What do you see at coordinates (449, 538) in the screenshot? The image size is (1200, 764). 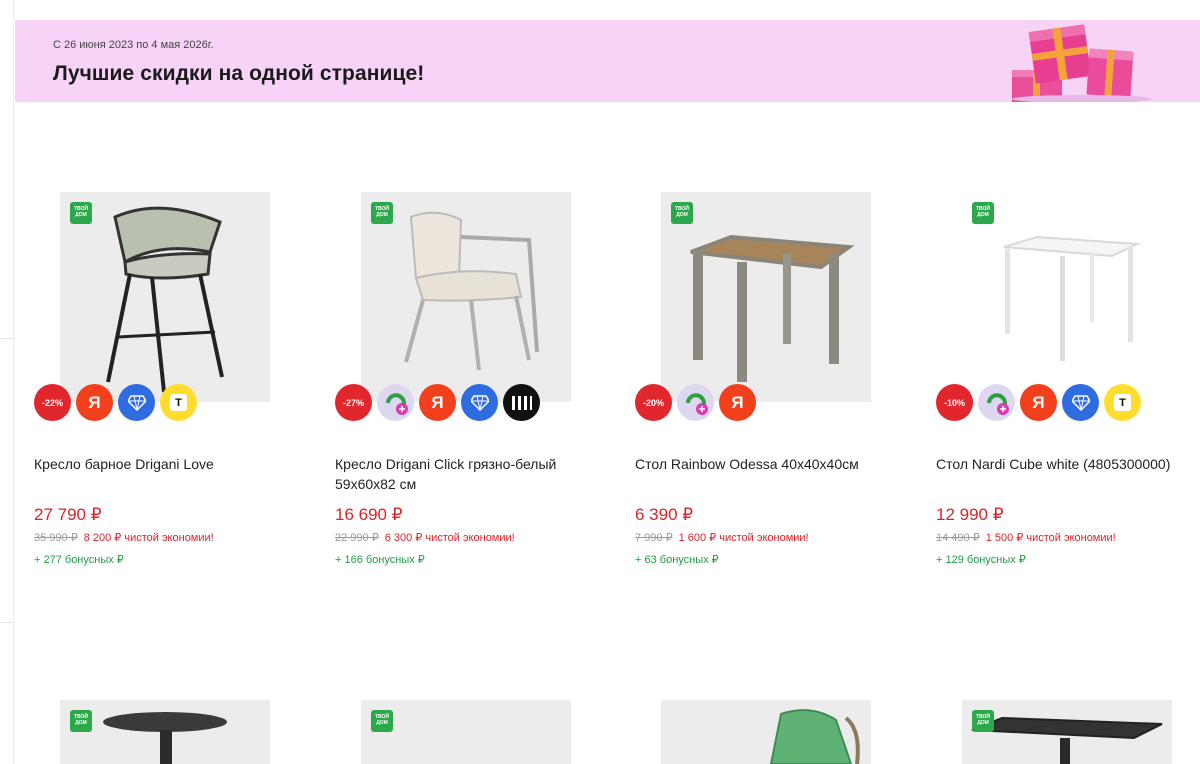 I see `savings-text: 6 300 ₽ чистой экономии!` at bounding box center [449, 538].